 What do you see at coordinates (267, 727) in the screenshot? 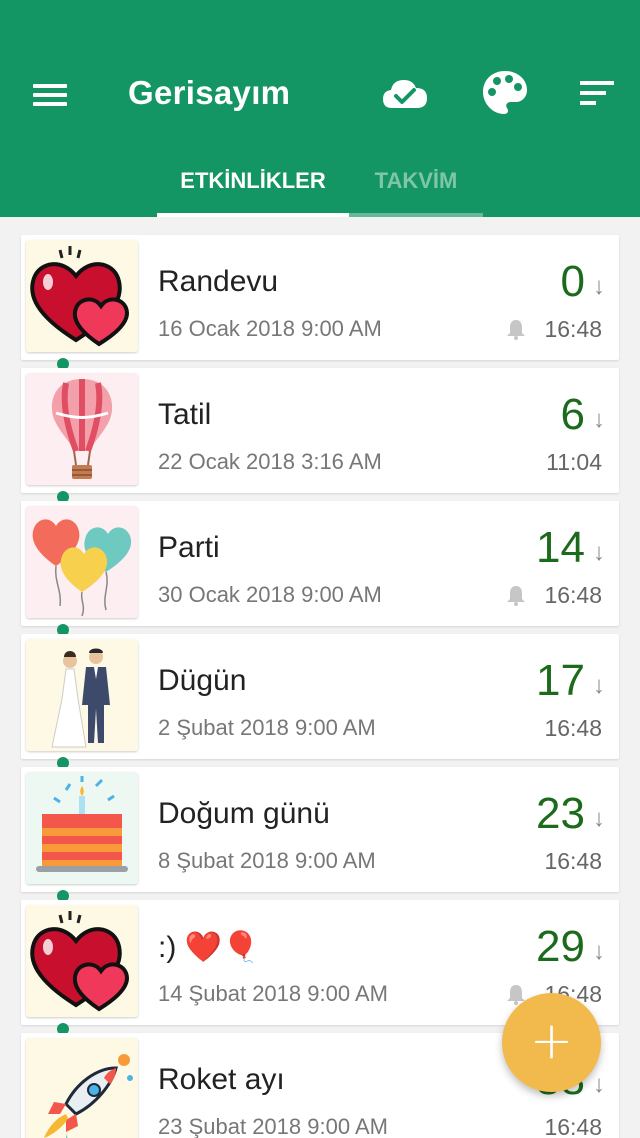
I see `event-date: 2 Şubat 2018 9:00 AM` at bounding box center [267, 727].